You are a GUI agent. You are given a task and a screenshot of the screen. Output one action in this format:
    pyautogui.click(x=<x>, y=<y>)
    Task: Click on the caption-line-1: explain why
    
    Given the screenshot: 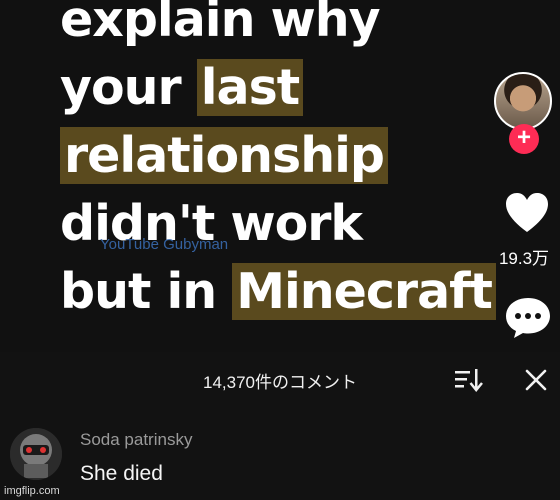 What is the action you would take?
    pyautogui.click(x=295, y=27)
    